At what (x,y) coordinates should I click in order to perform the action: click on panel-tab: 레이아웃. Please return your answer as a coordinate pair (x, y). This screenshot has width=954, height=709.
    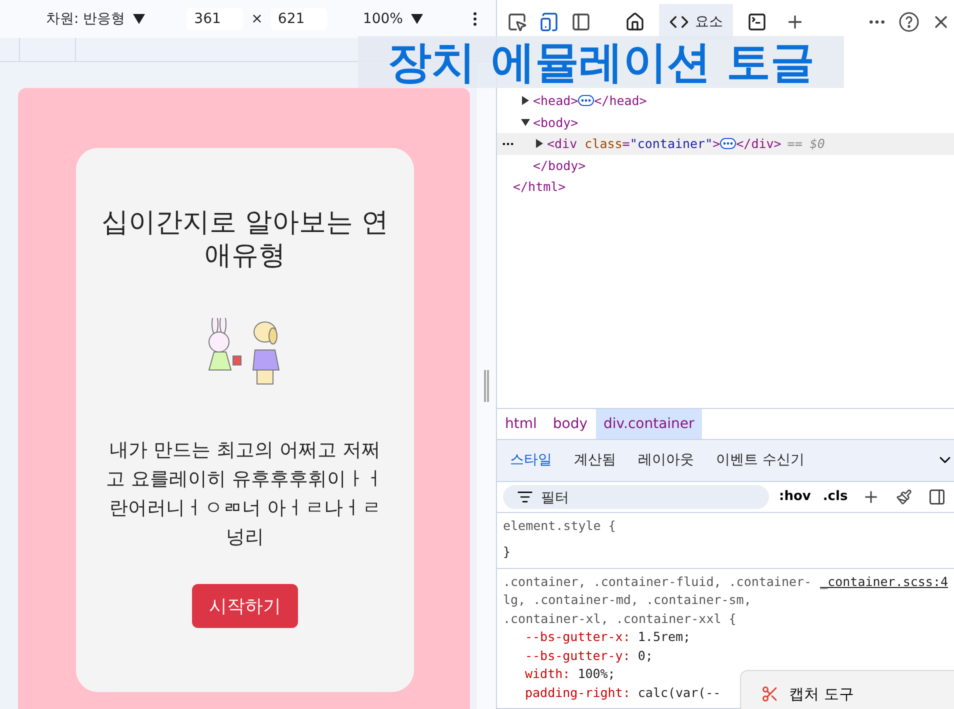
    Looking at the image, I should click on (666, 460).